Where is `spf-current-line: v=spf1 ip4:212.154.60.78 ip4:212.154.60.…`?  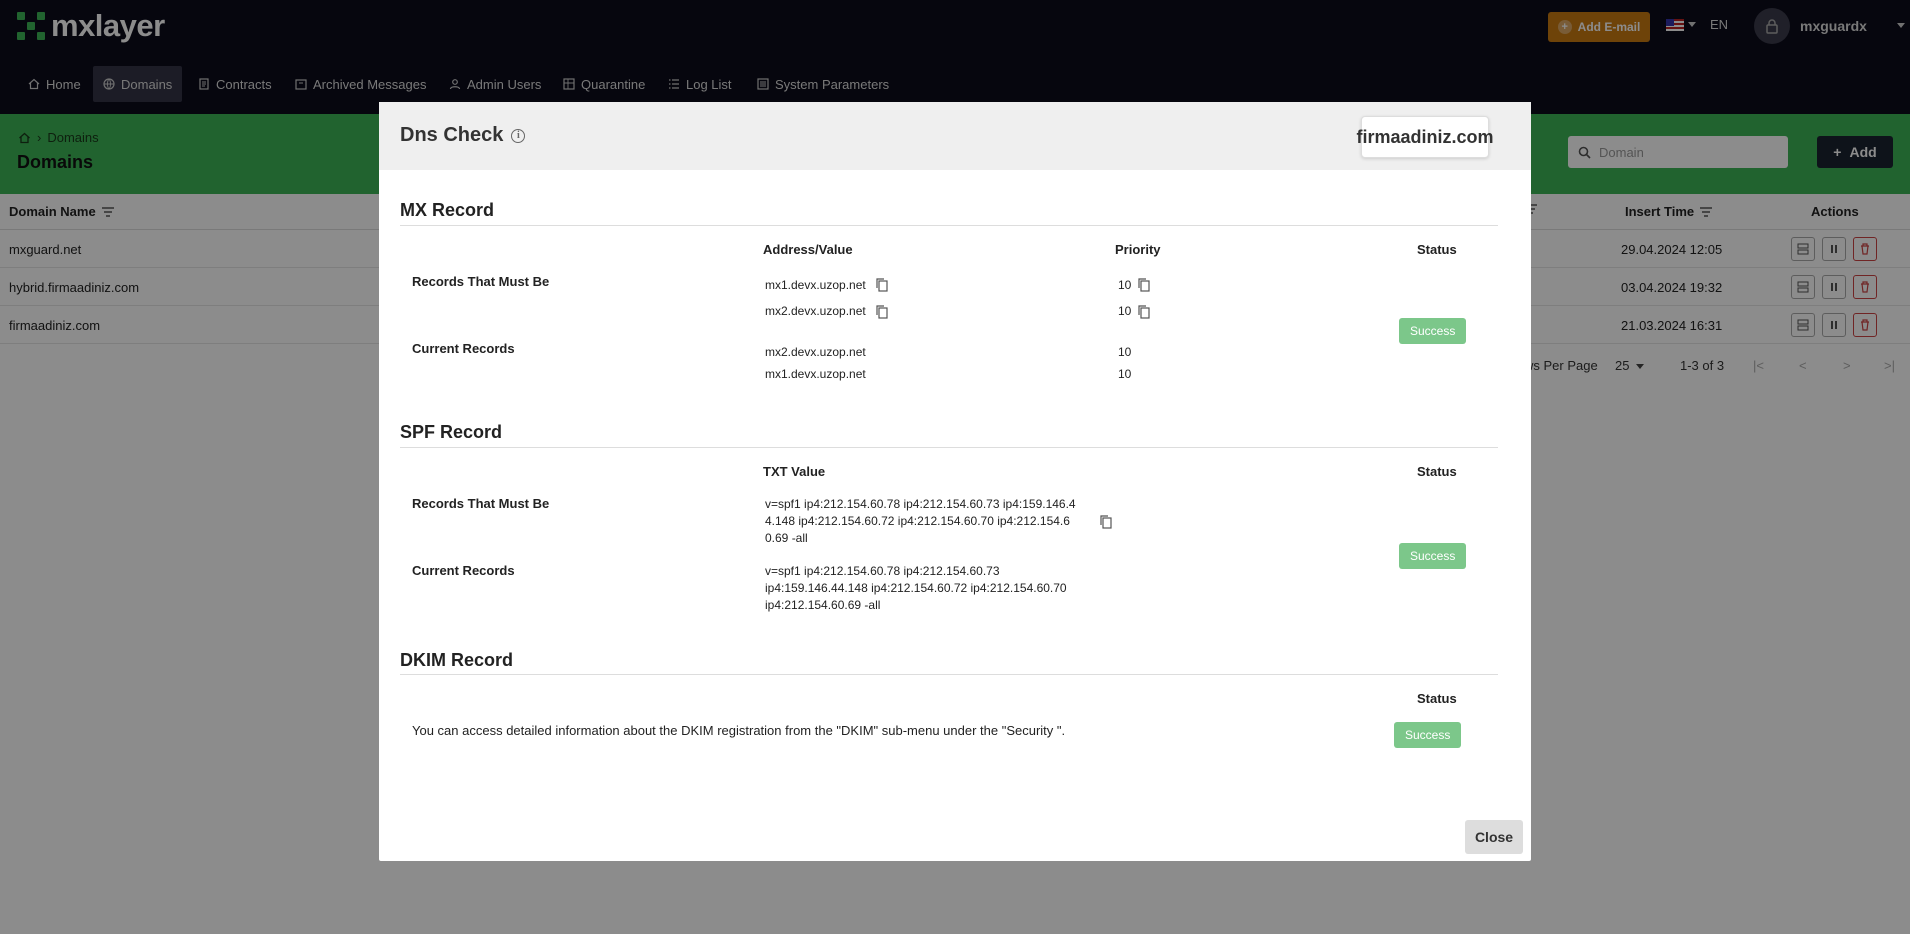
spf-current-line: v=spf1 ip4:212.154.60.78 ip4:212.154.60.… is located at coordinates (882, 571).